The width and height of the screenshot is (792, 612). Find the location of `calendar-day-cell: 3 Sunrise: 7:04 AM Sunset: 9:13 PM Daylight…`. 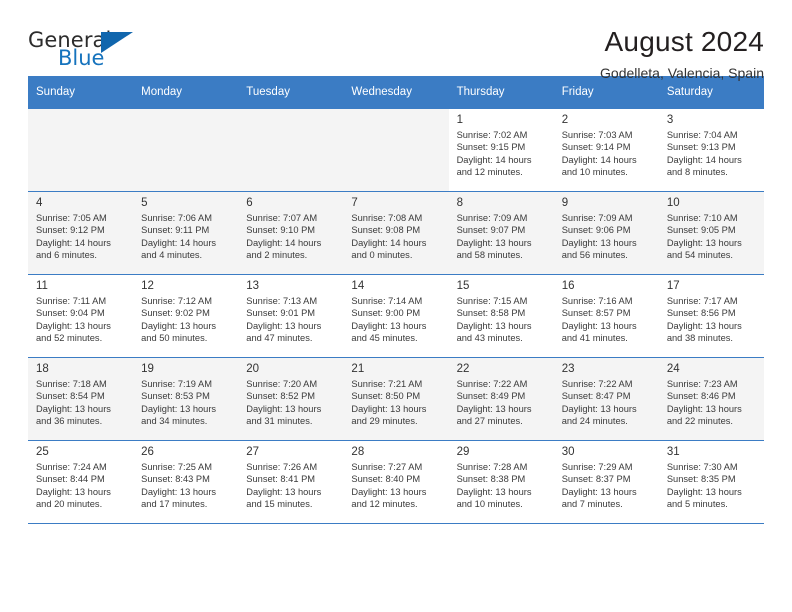

calendar-day-cell: 3 Sunrise: 7:04 AM Sunset: 9:13 PM Daylight… is located at coordinates (711, 150).